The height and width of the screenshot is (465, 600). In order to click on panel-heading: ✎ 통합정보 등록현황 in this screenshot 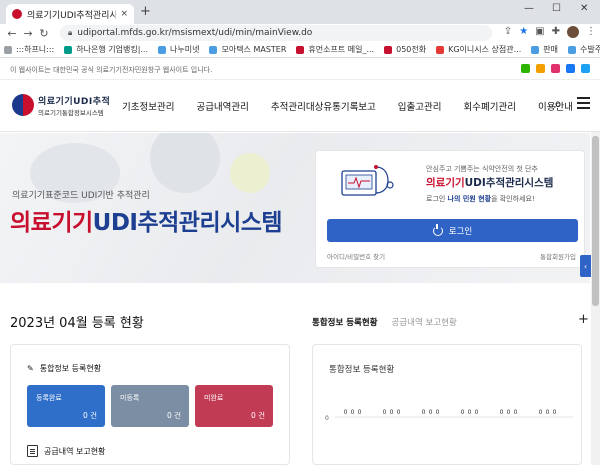, I will do `click(64, 368)`.